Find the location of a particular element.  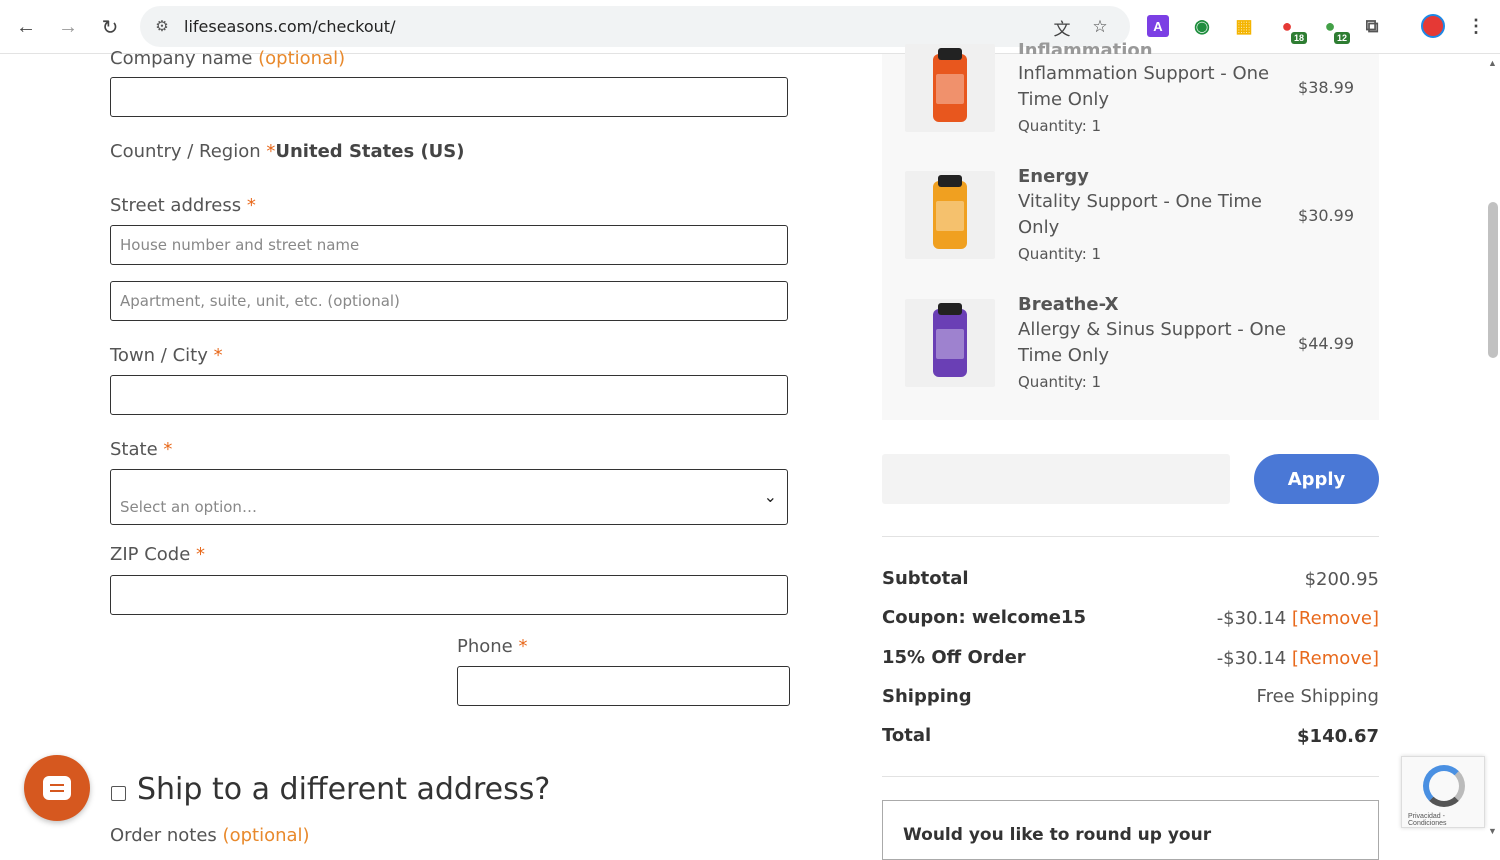

zip-label: ZIP Code * is located at coordinates (157, 554).